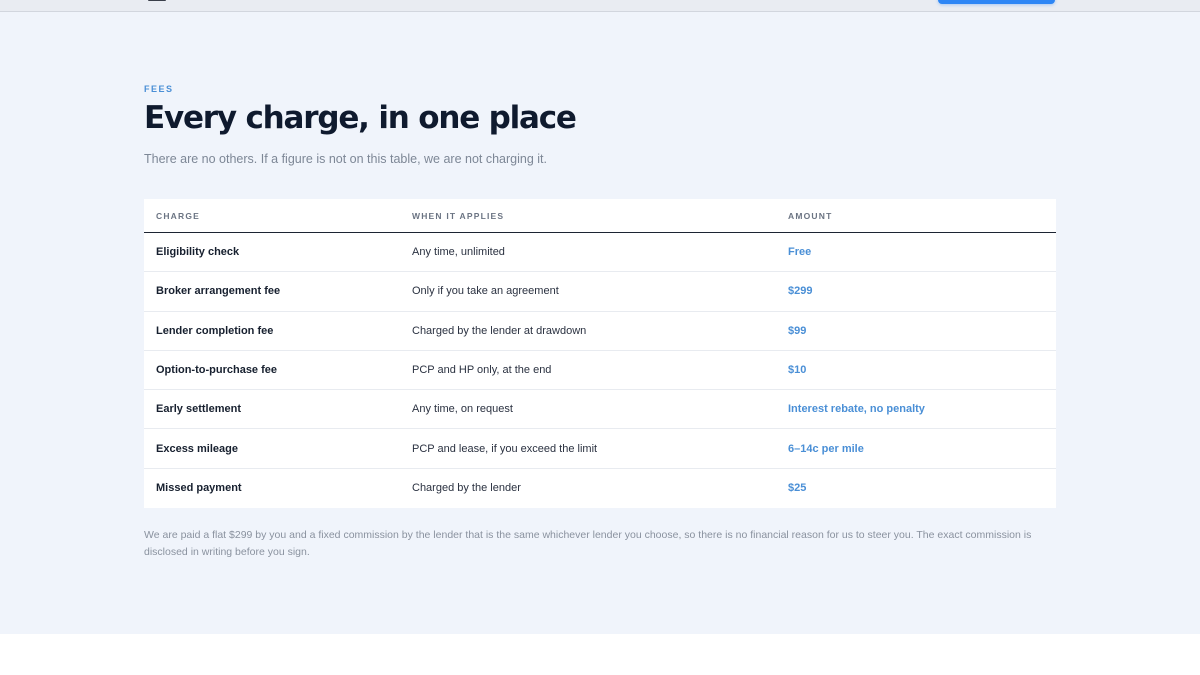  Describe the element at coordinates (466, 488) in the screenshot. I see `when-cell: Charged by the lender` at that location.